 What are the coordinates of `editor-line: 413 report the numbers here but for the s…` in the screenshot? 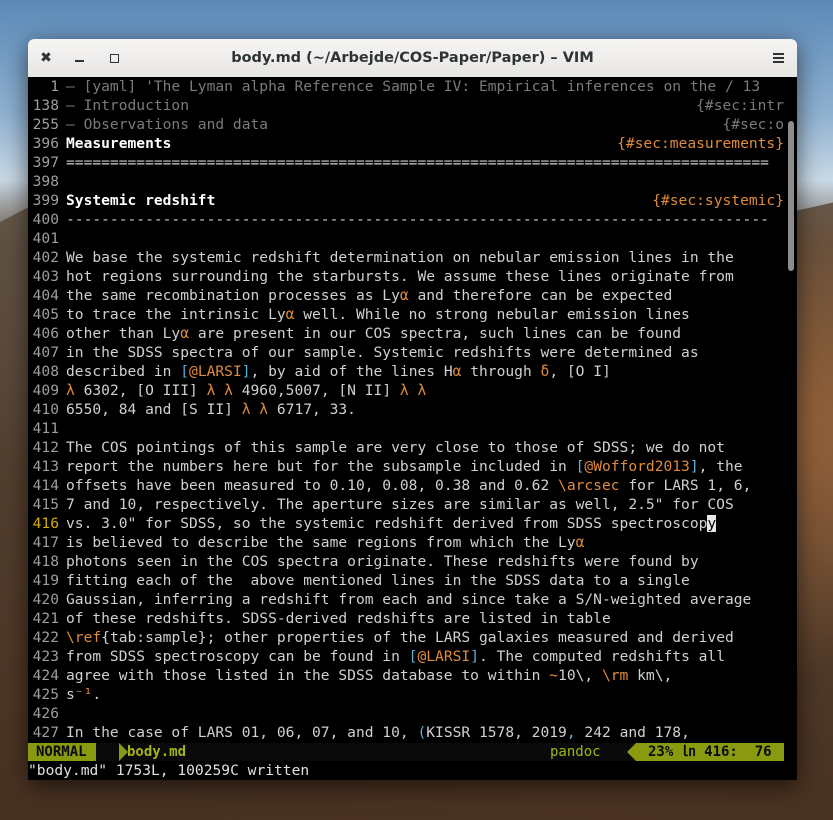 It's located at (406, 466).